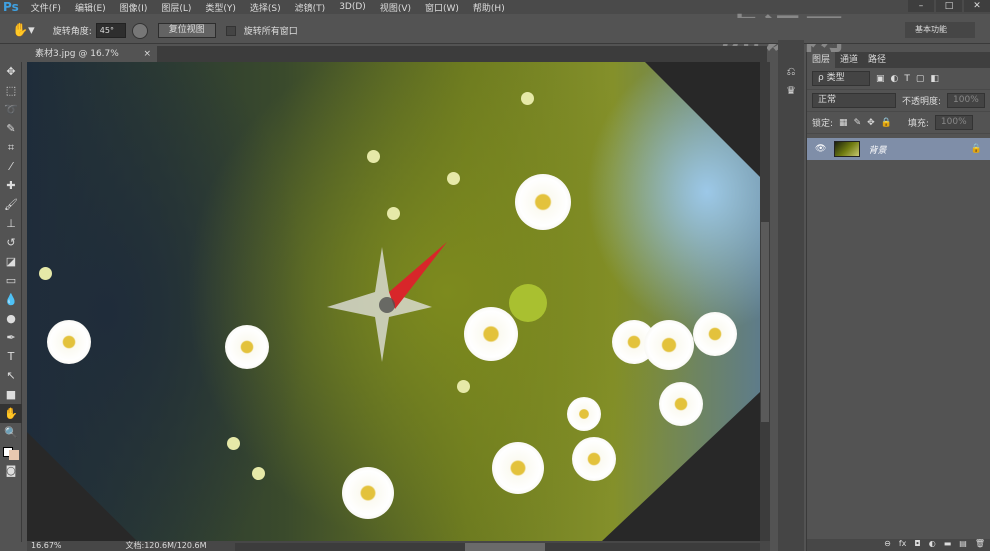 The width and height of the screenshot is (990, 551). Describe the element at coordinates (880, 79) in the screenshot. I see `filter-image-icon: ▣` at that location.